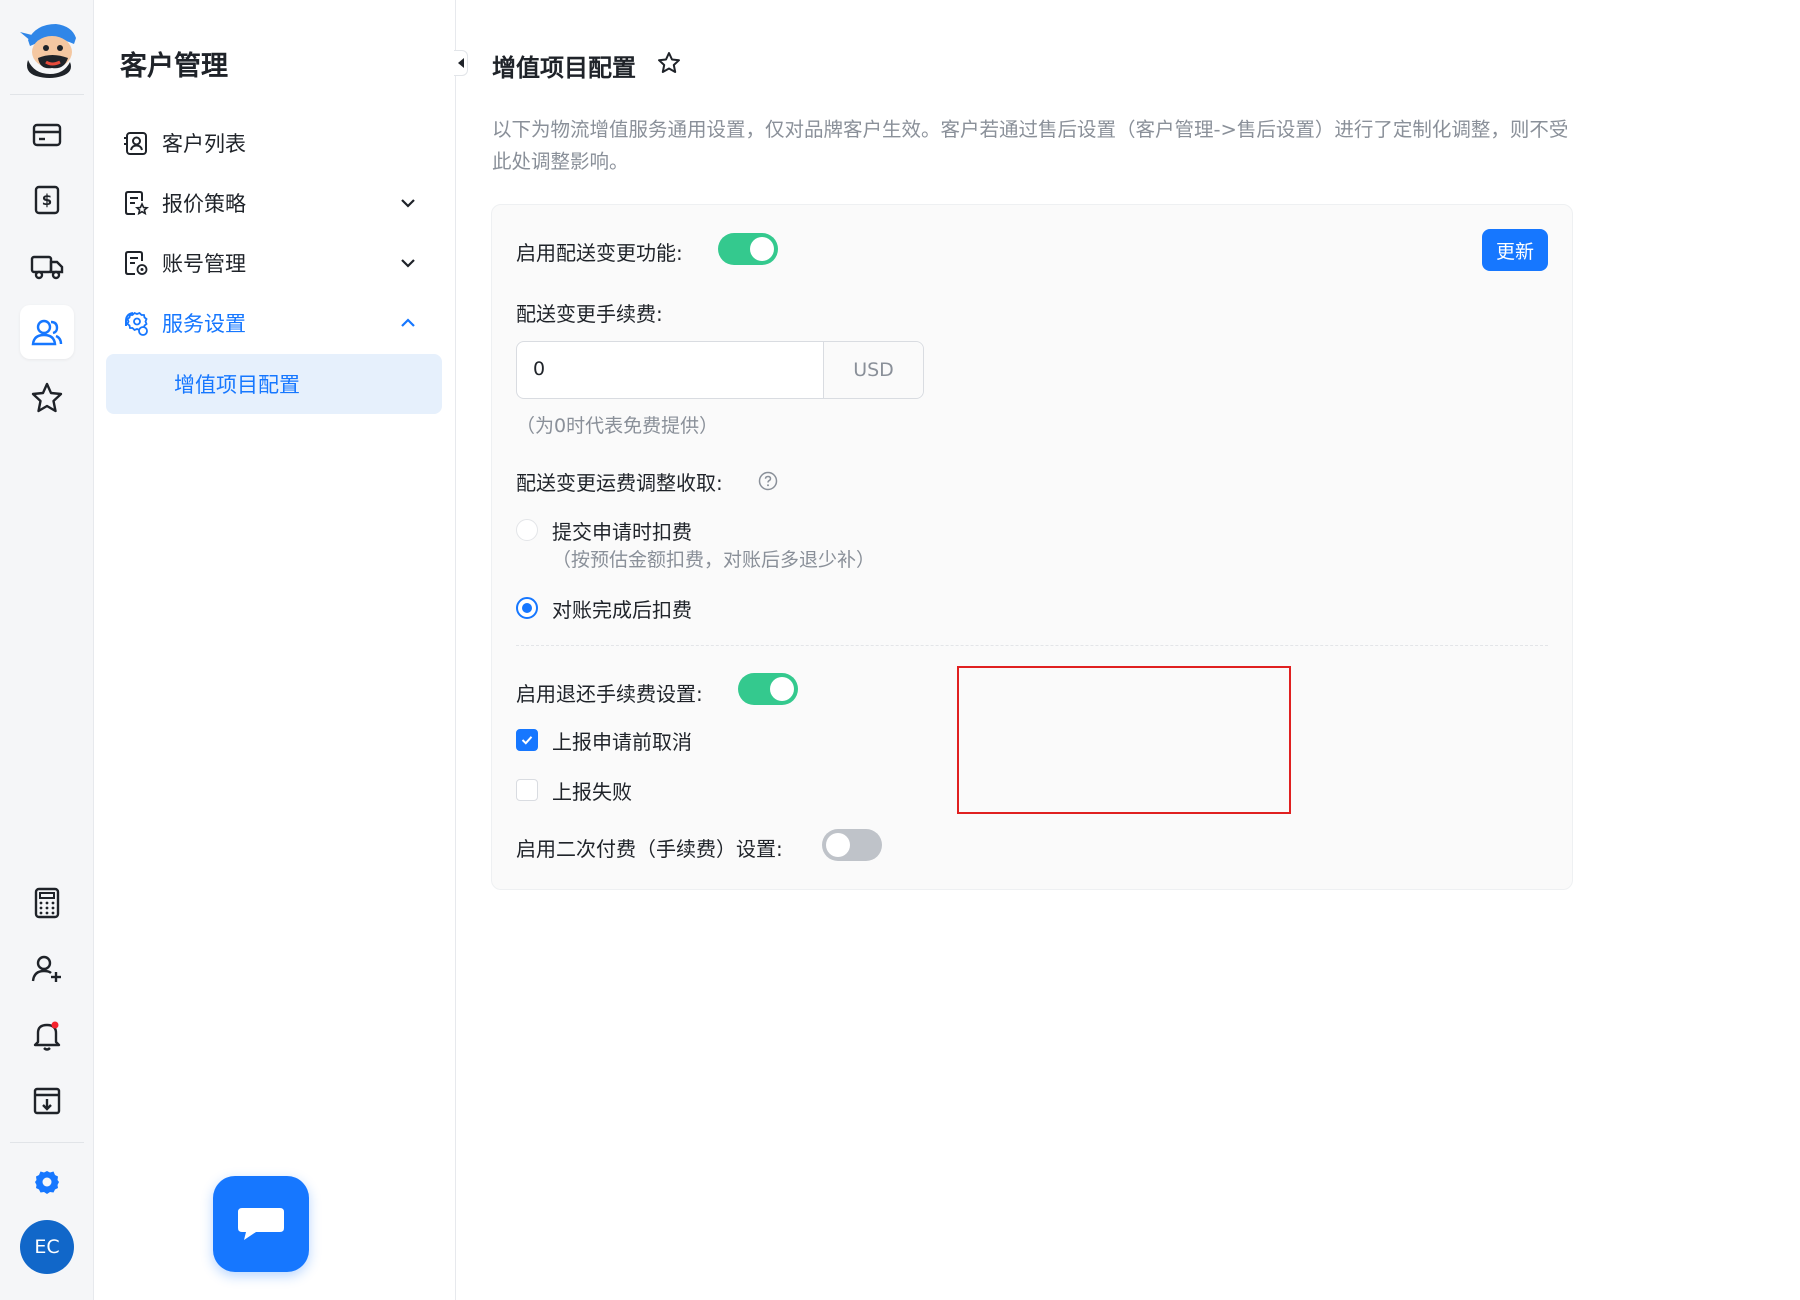 The image size is (1800, 1300). What do you see at coordinates (589, 314) in the screenshot?
I see `fee-label: 配送变更手续费:` at bounding box center [589, 314].